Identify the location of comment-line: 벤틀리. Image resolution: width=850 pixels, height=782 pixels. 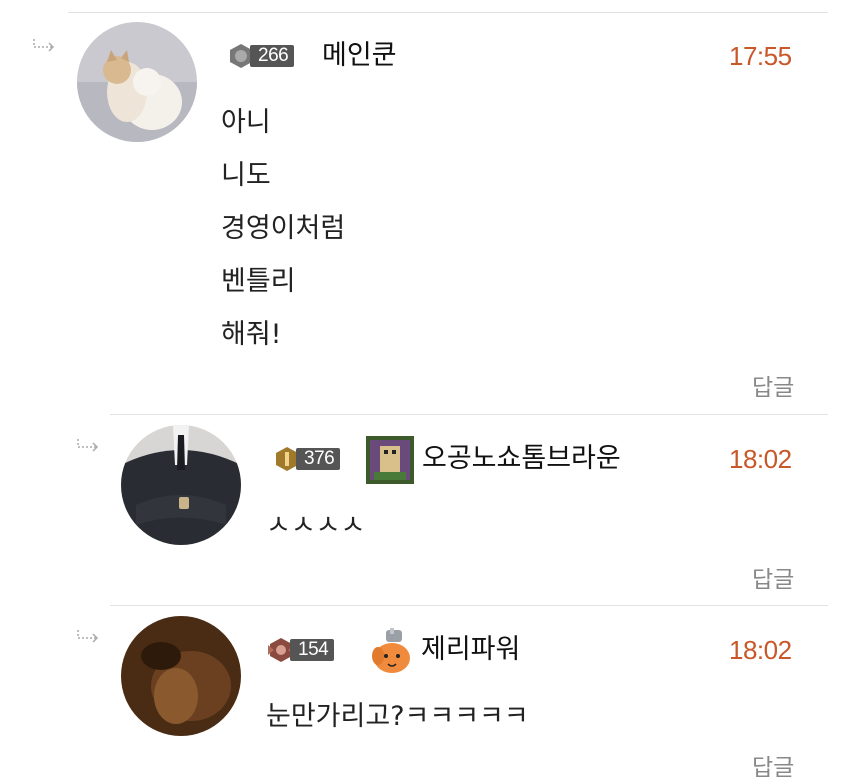
(258, 281).